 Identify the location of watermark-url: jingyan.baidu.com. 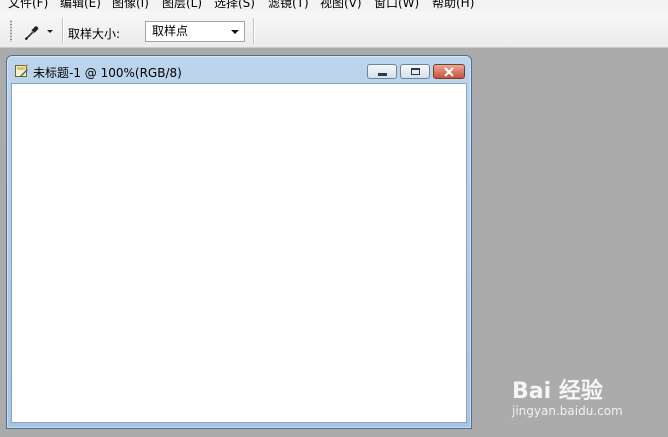
(567, 411).